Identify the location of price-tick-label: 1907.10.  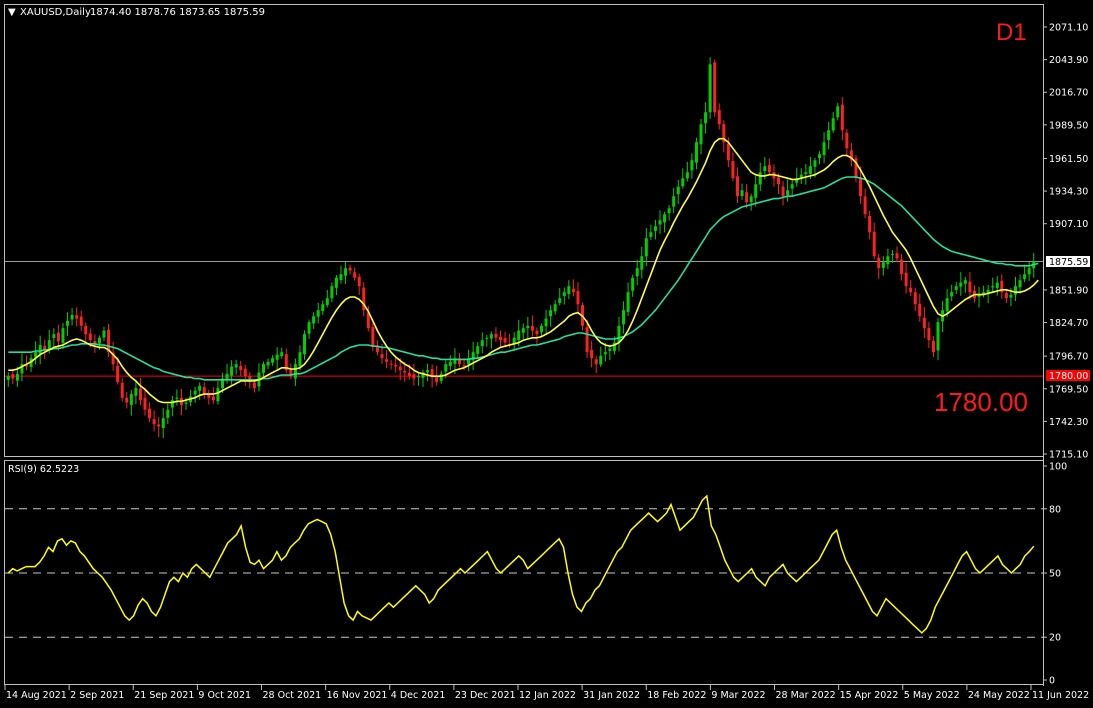
(1068, 224).